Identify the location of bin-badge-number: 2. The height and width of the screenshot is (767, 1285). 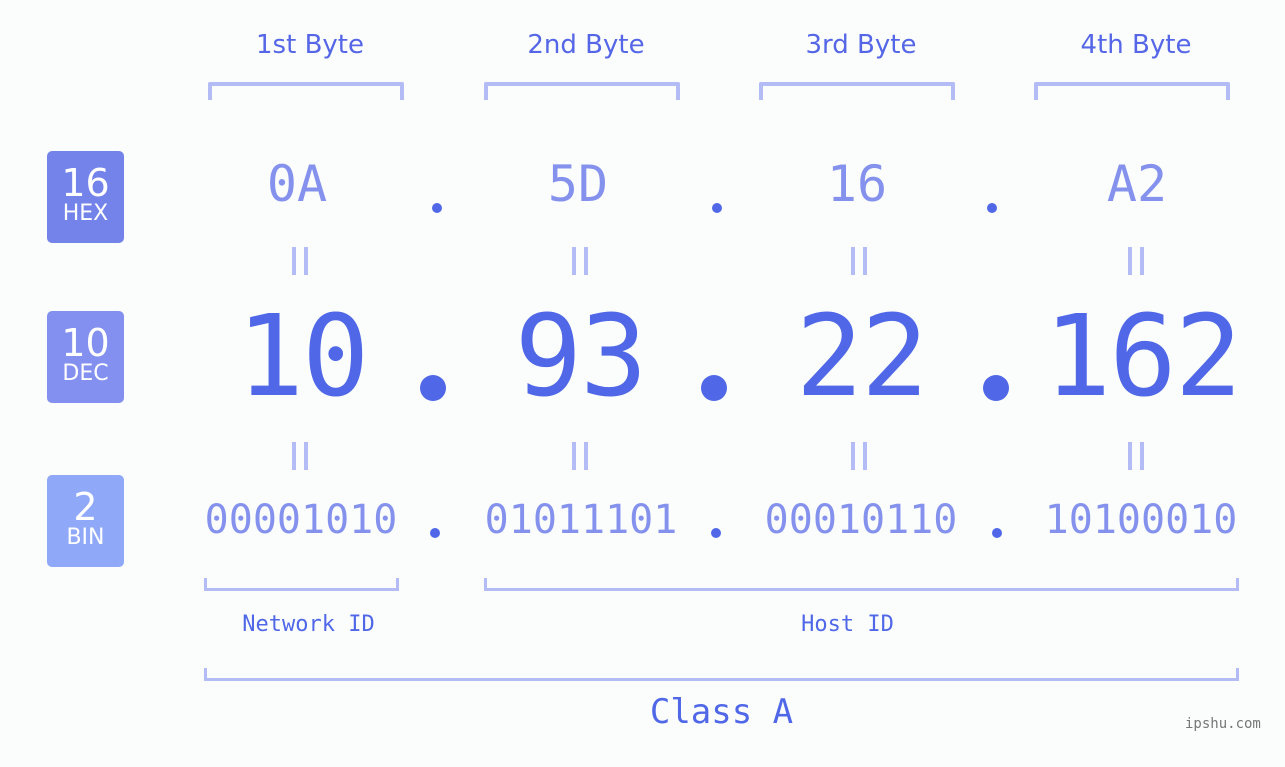
(85, 507).